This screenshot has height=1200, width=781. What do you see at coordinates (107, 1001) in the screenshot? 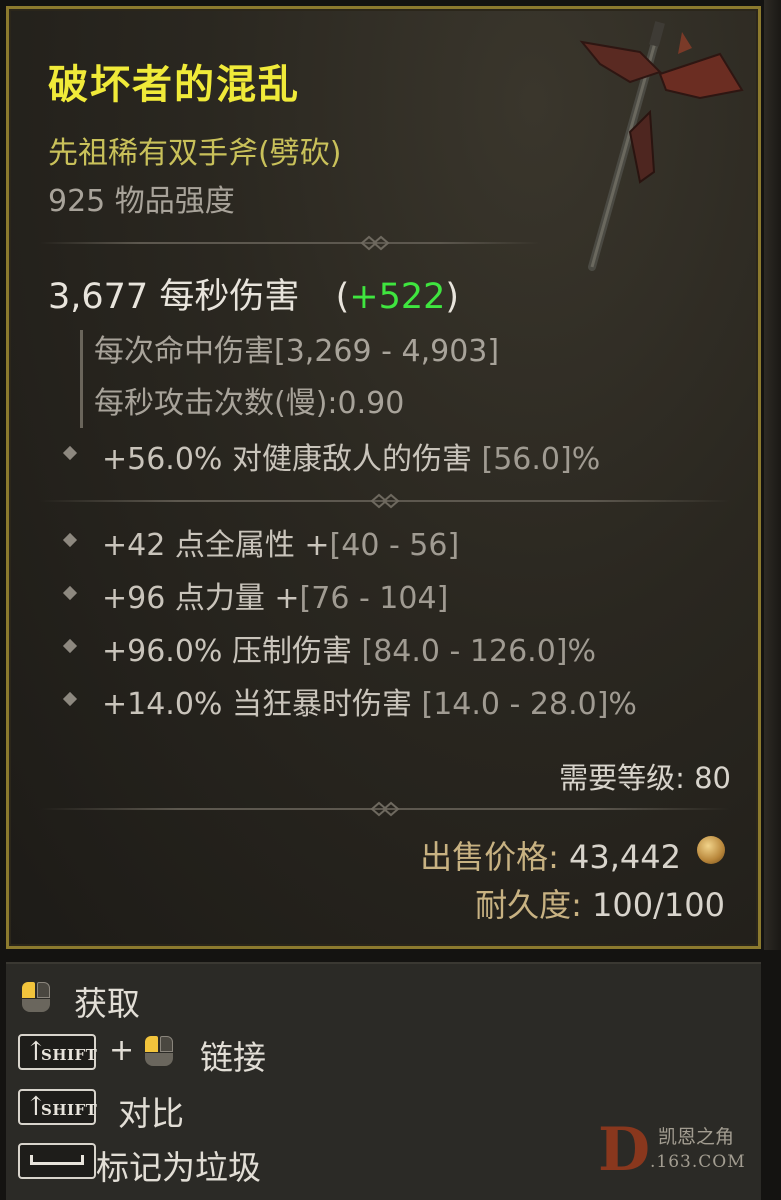
I see `action-take: 获取` at bounding box center [107, 1001].